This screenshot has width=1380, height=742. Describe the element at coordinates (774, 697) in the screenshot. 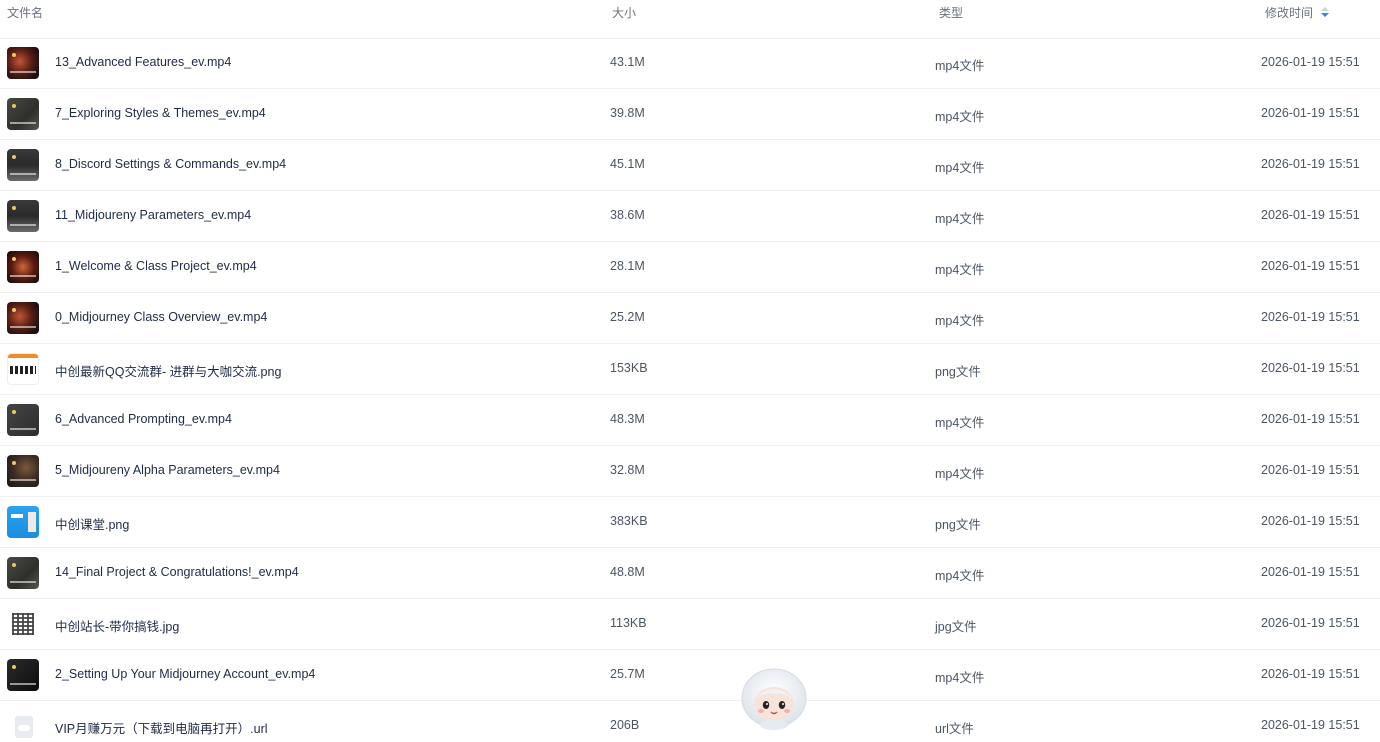

I see `assistant-mascot-icon` at that location.